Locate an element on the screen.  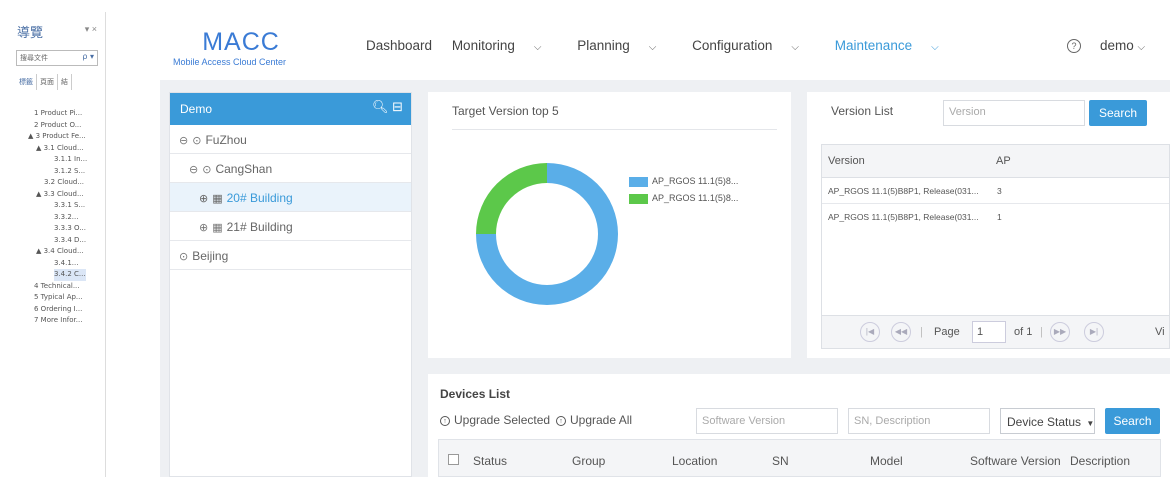
version-search-button: Search is located at coordinates (1118, 113).